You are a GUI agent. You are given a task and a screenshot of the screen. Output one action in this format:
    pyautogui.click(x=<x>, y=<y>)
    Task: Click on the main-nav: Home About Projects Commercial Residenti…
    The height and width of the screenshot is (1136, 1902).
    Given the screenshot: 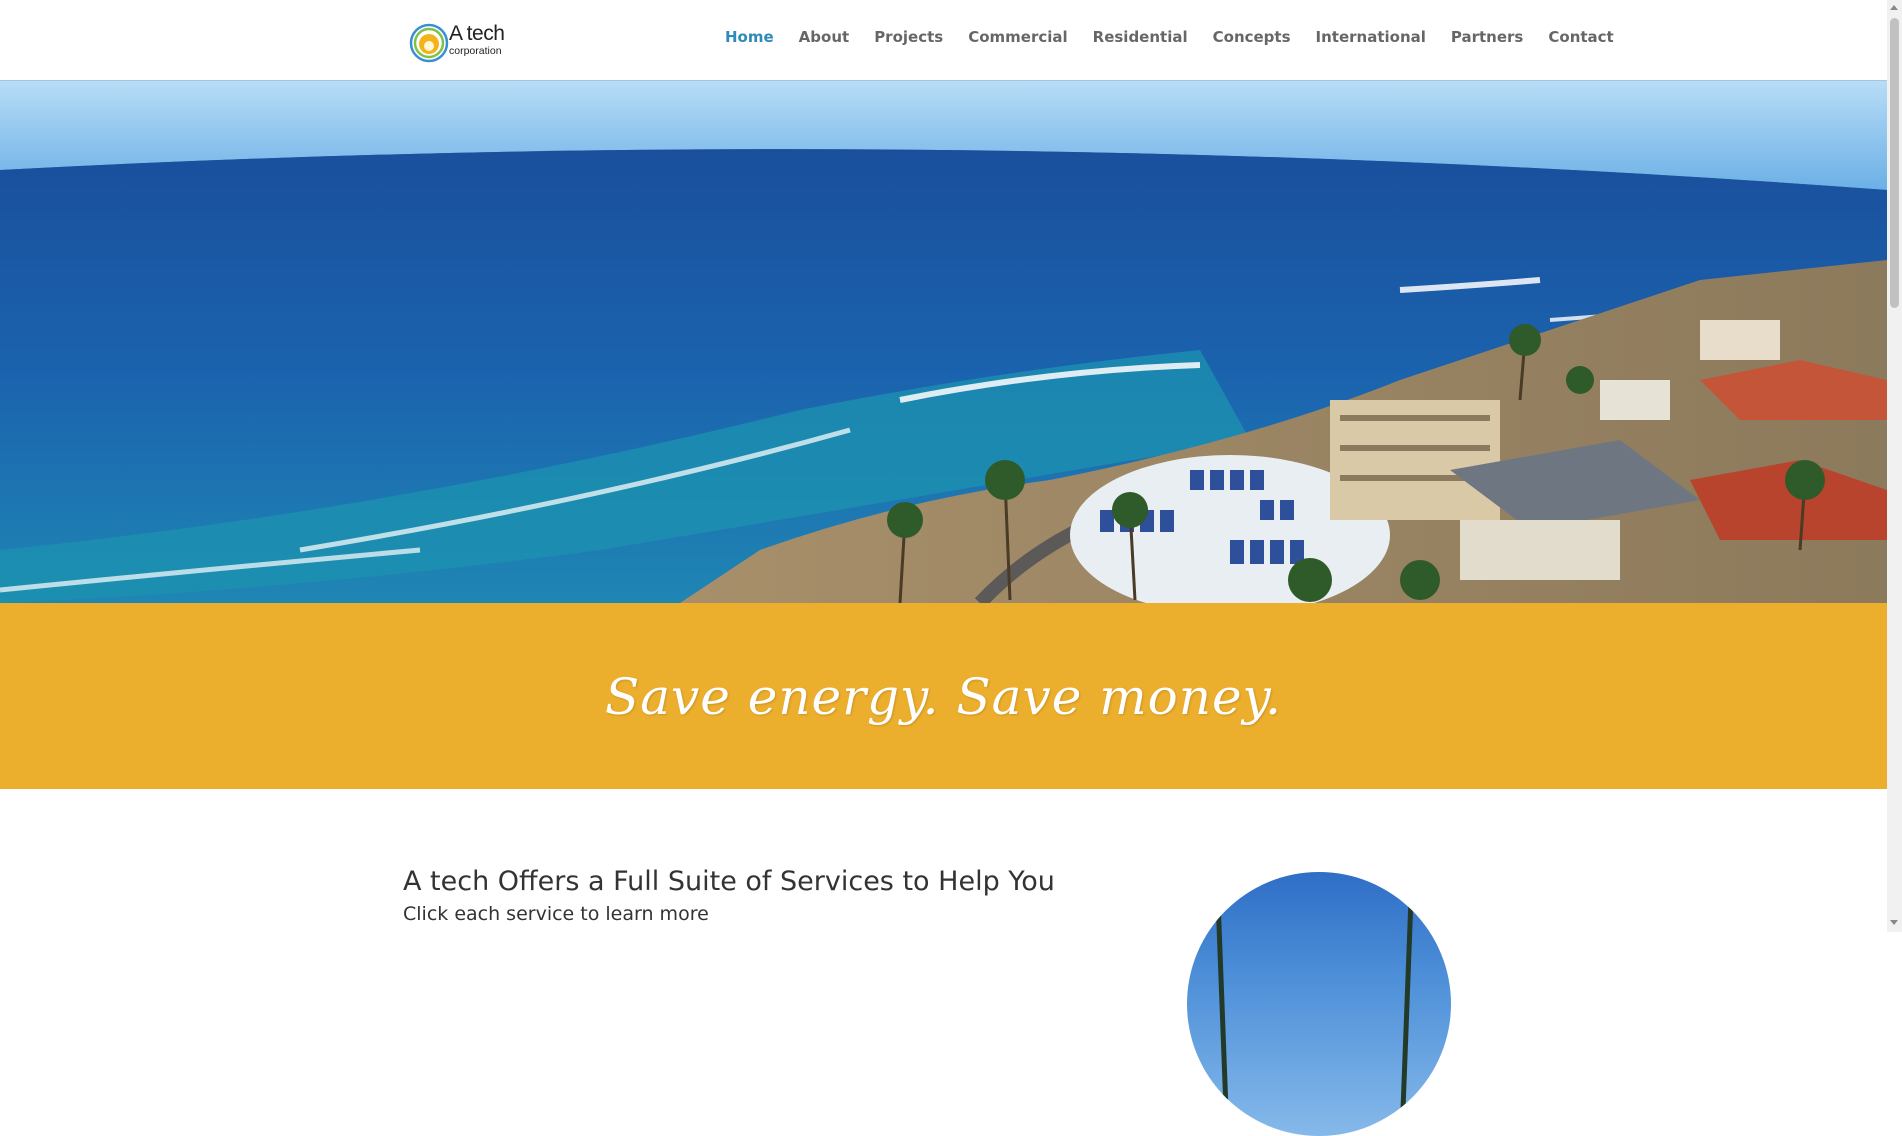 What is the action you would take?
    pyautogui.click(x=1182, y=37)
    